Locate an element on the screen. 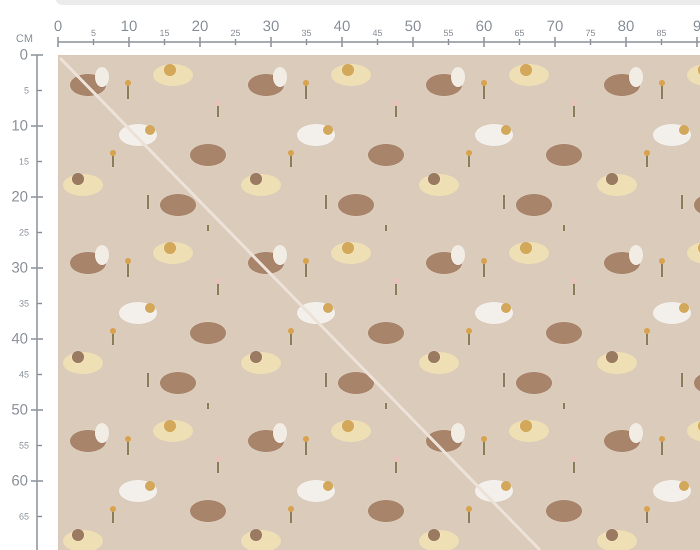 The width and height of the screenshot is (700, 550). ruler-label: 75 is located at coordinates (591, 33).